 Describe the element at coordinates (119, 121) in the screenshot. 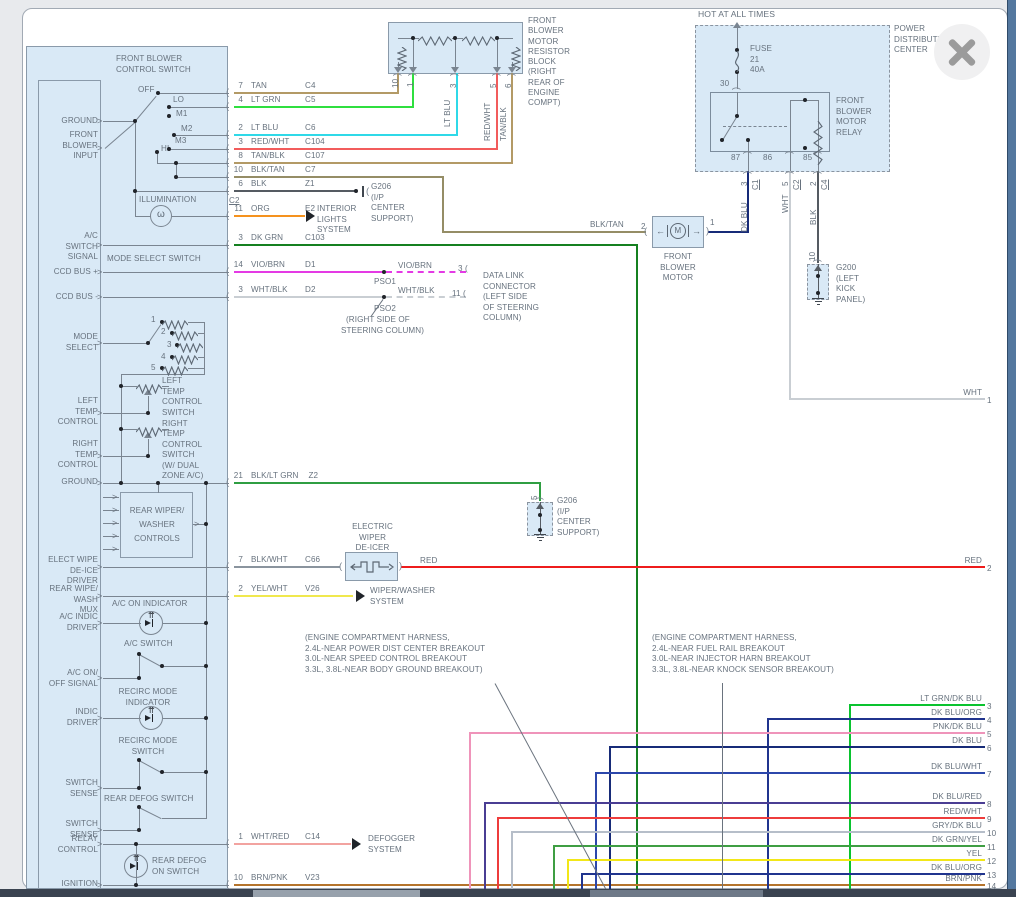

I see `head-ground-row` at that location.